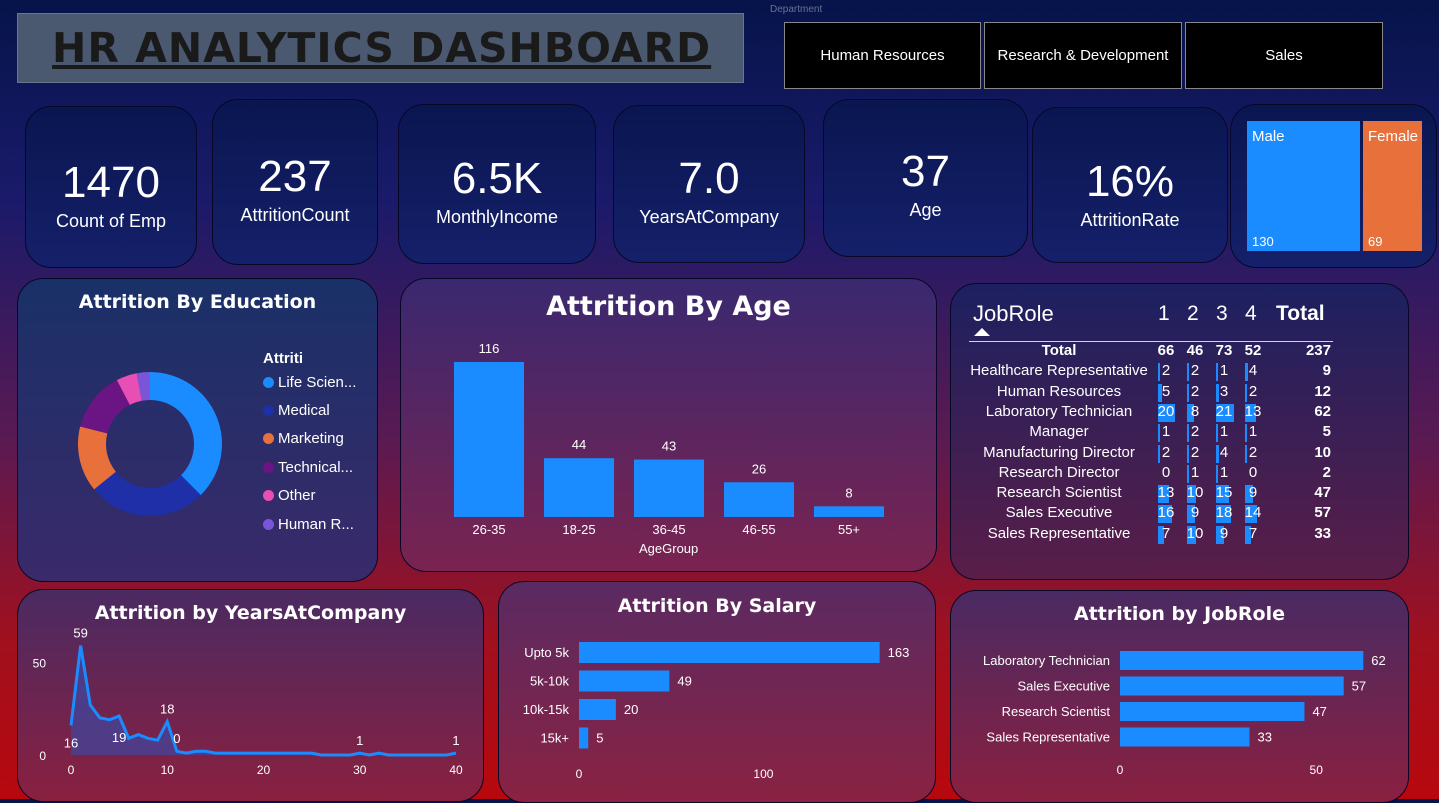 The width and height of the screenshot is (1439, 803). What do you see at coordinates (631, 709) in the screenshot?
I see `salary-bar-value: 20` at bounding box center [631, 709].